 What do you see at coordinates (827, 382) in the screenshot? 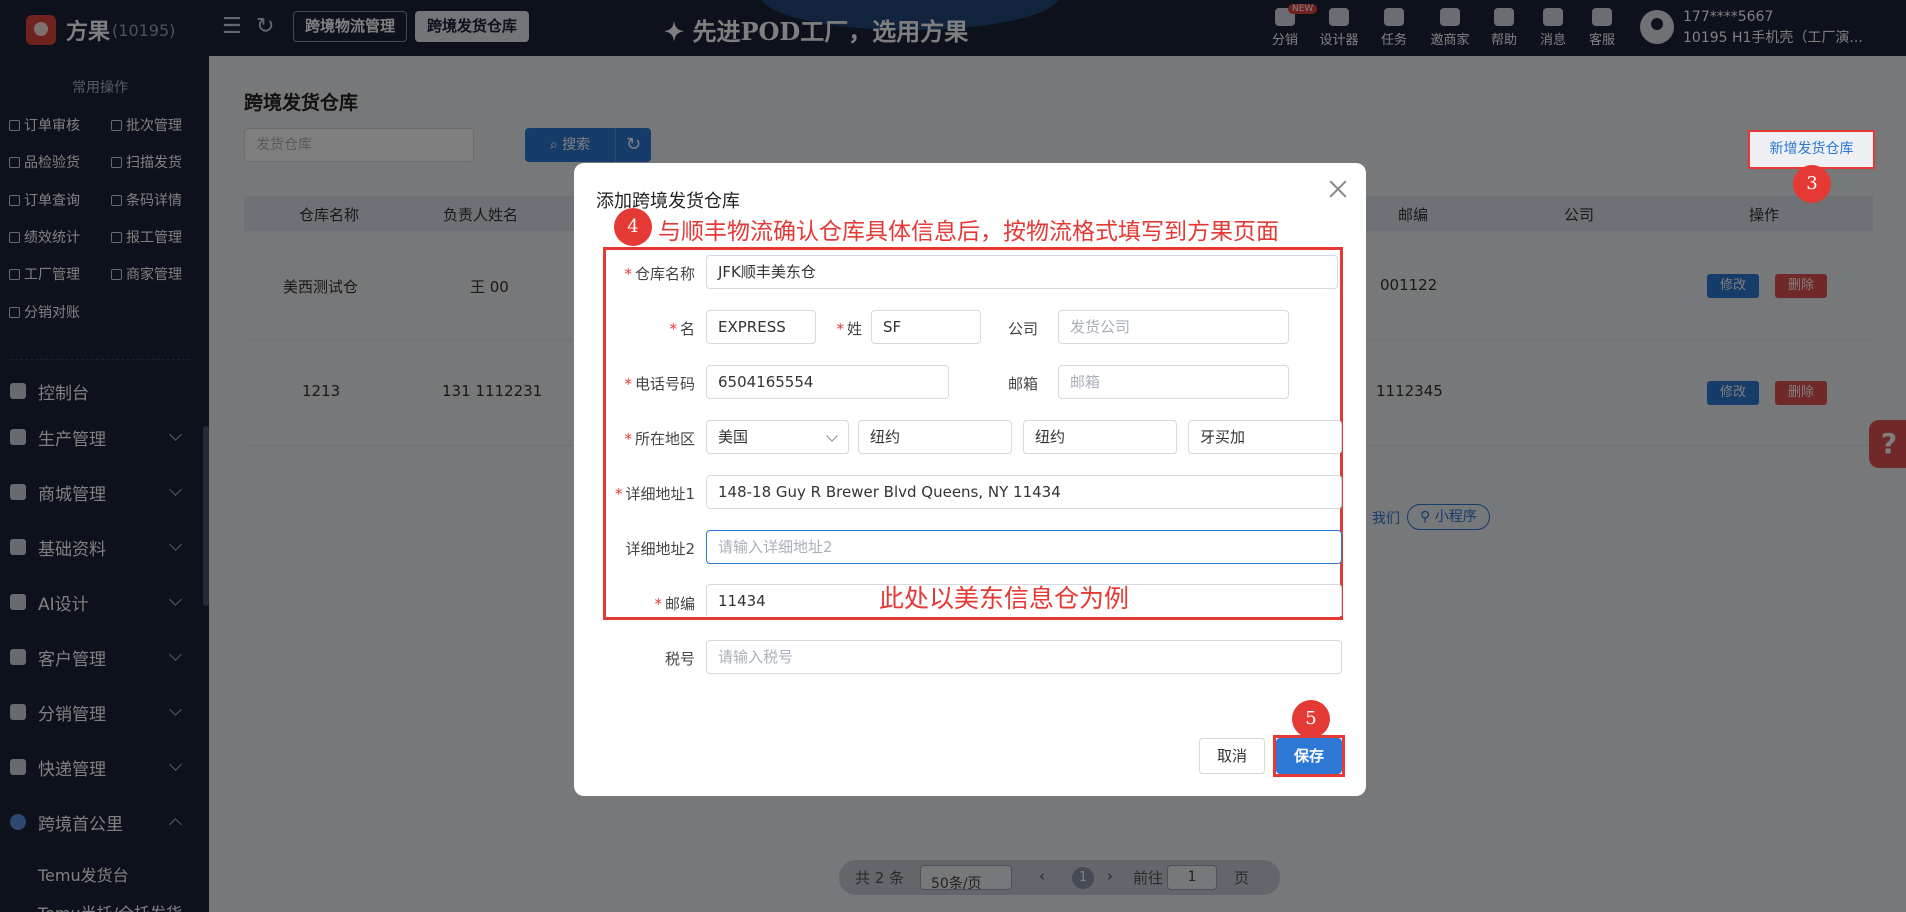
I see `phone-field: 6504165554` at bounding box center [827, 382].